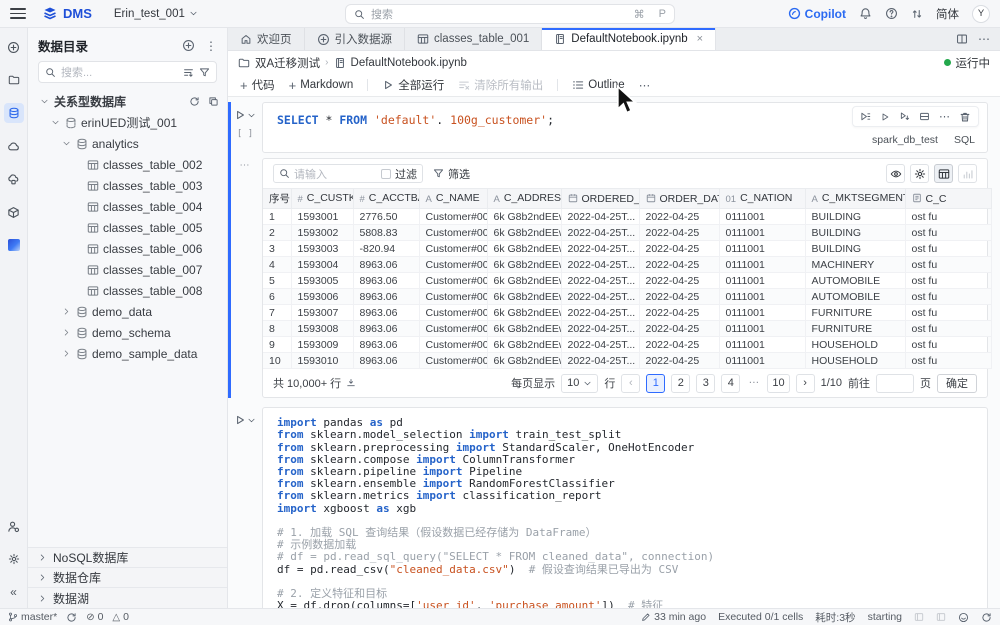 The width and height of the screenshot is (1000, 625). What do you see at coordinates (127, 578) in the screenshot?
I see `catalog-section-数据仓库: 数据仓库` at bounding box center [127, 578].